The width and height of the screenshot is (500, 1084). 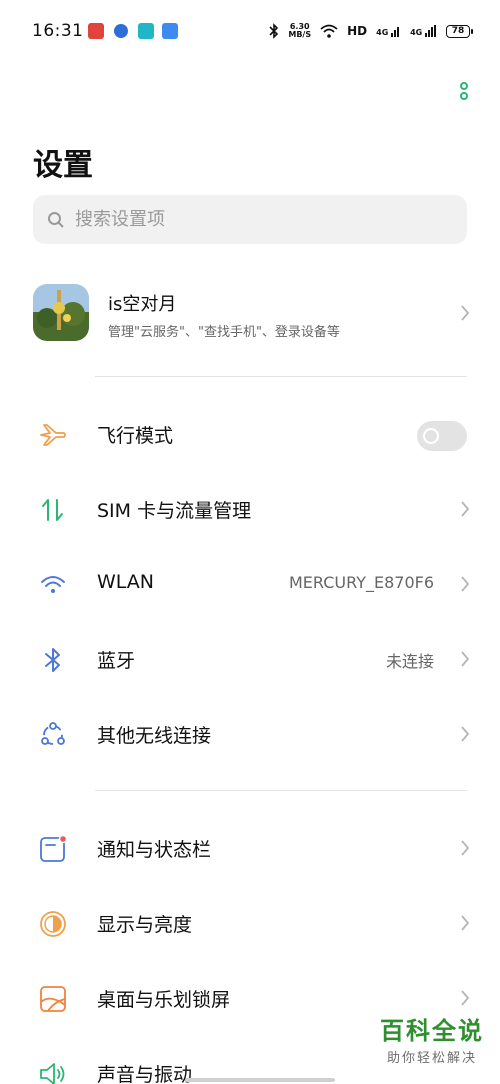 I want to click on search-bar, so click(x=250, y=219).